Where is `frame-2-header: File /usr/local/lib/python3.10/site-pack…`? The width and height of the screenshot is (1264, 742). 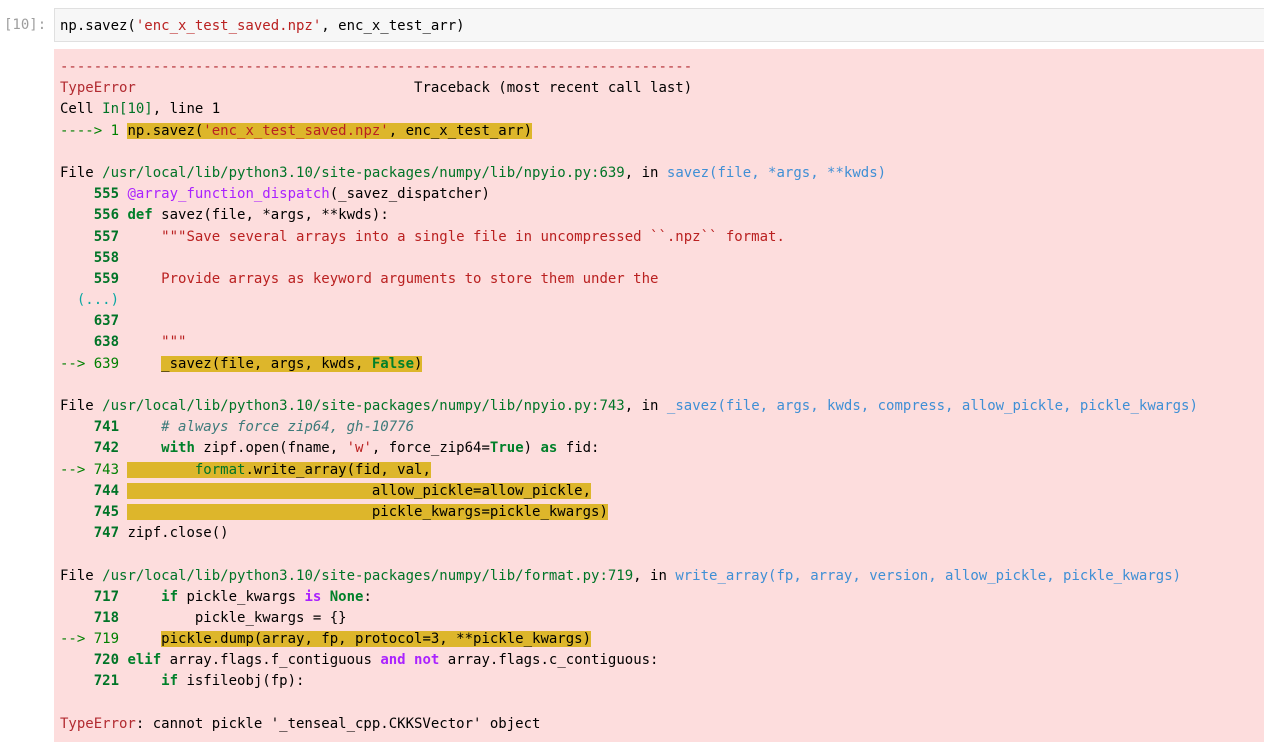
frame-2-header: File /usr/local/lib/python3.10/site-pack… is located at coordinates (629, 406).